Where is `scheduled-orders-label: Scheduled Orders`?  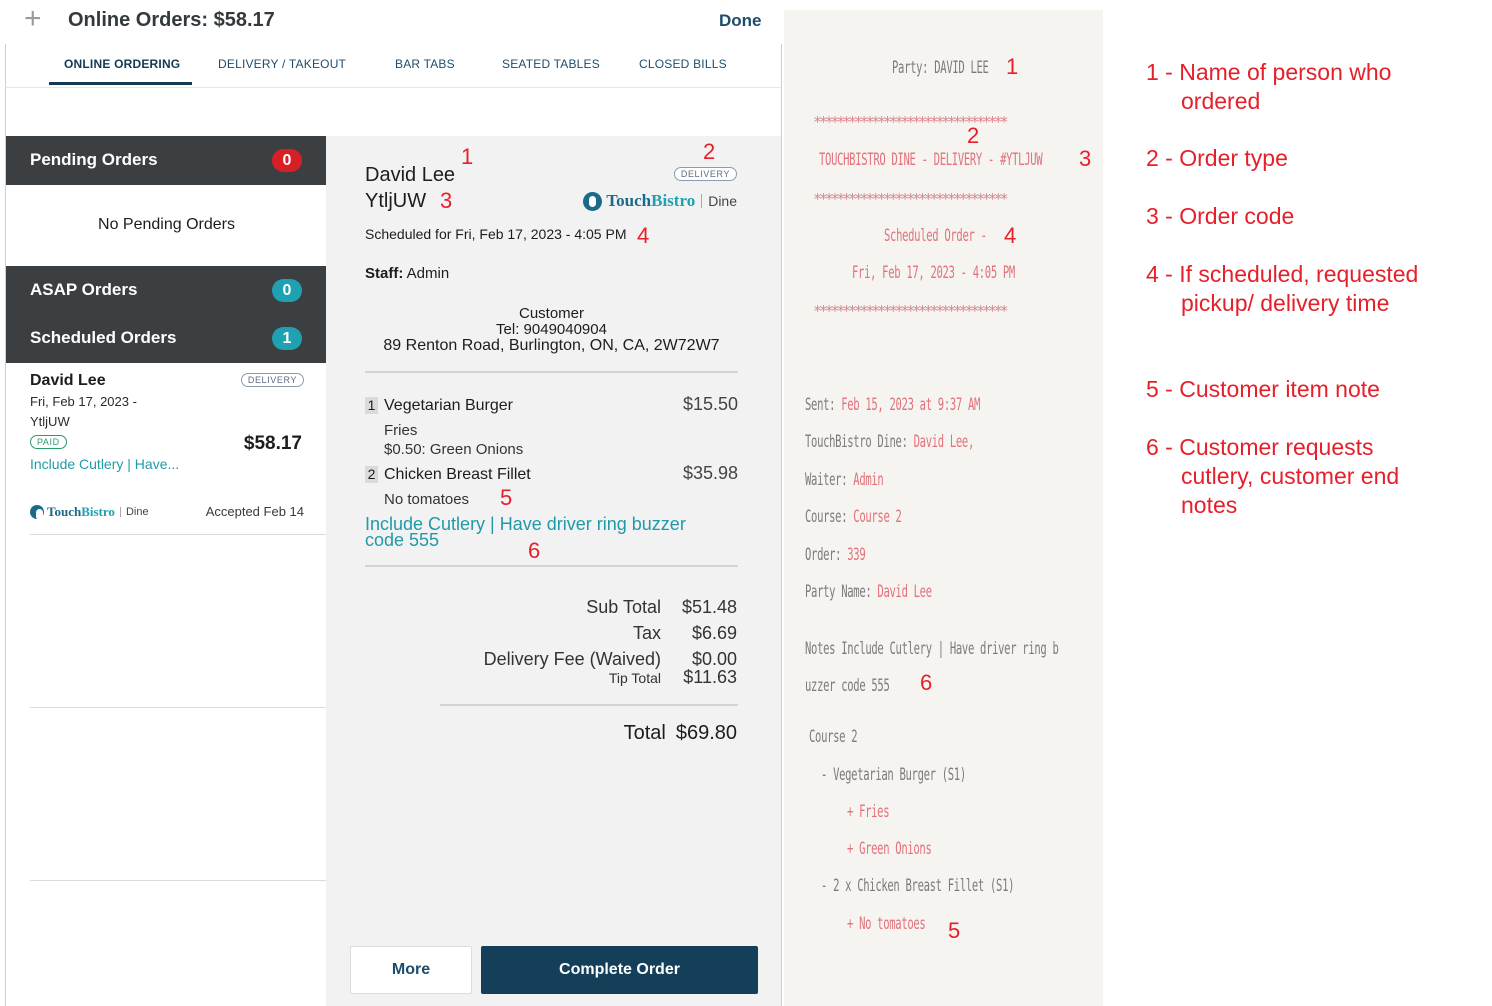 scheduled-orders-label: Scheduled Orders is located at coordinates (103, 337).